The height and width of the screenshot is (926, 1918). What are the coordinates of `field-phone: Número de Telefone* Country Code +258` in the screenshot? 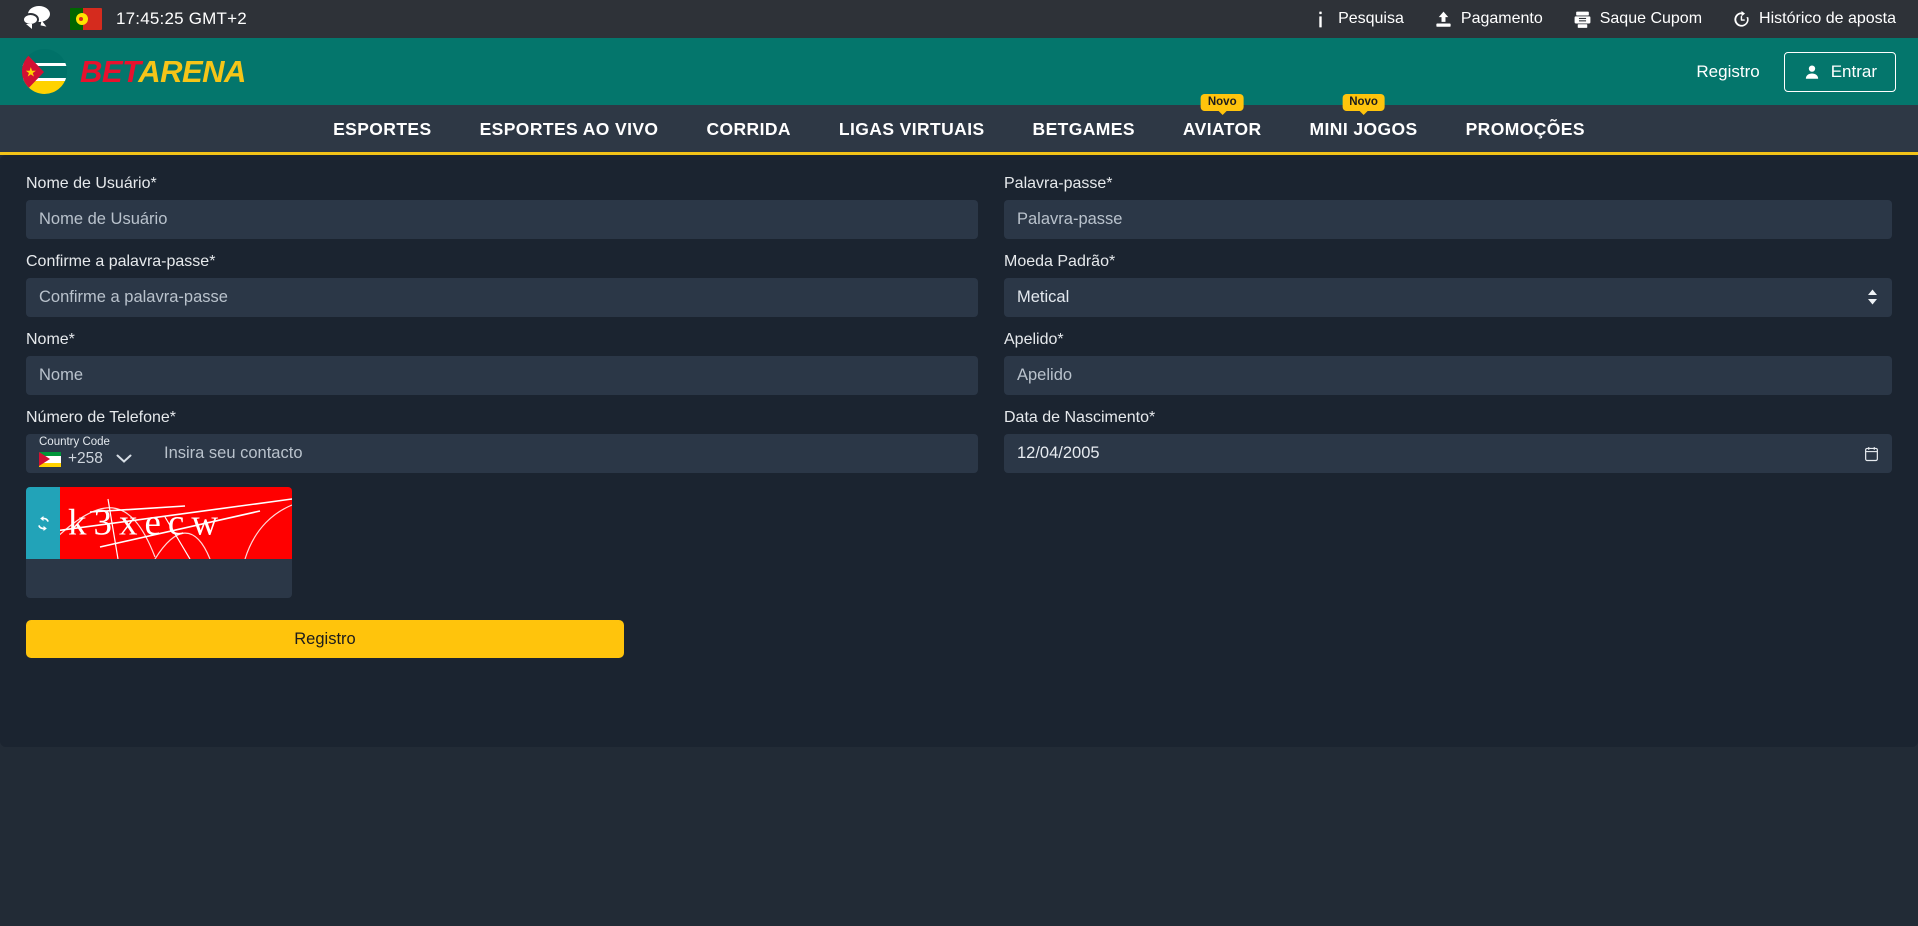 It's located at (502, 441).